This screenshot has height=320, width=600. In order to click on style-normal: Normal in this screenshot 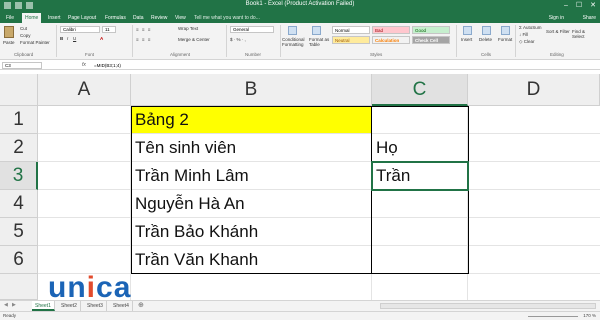, I will do `click(351, 30)`.